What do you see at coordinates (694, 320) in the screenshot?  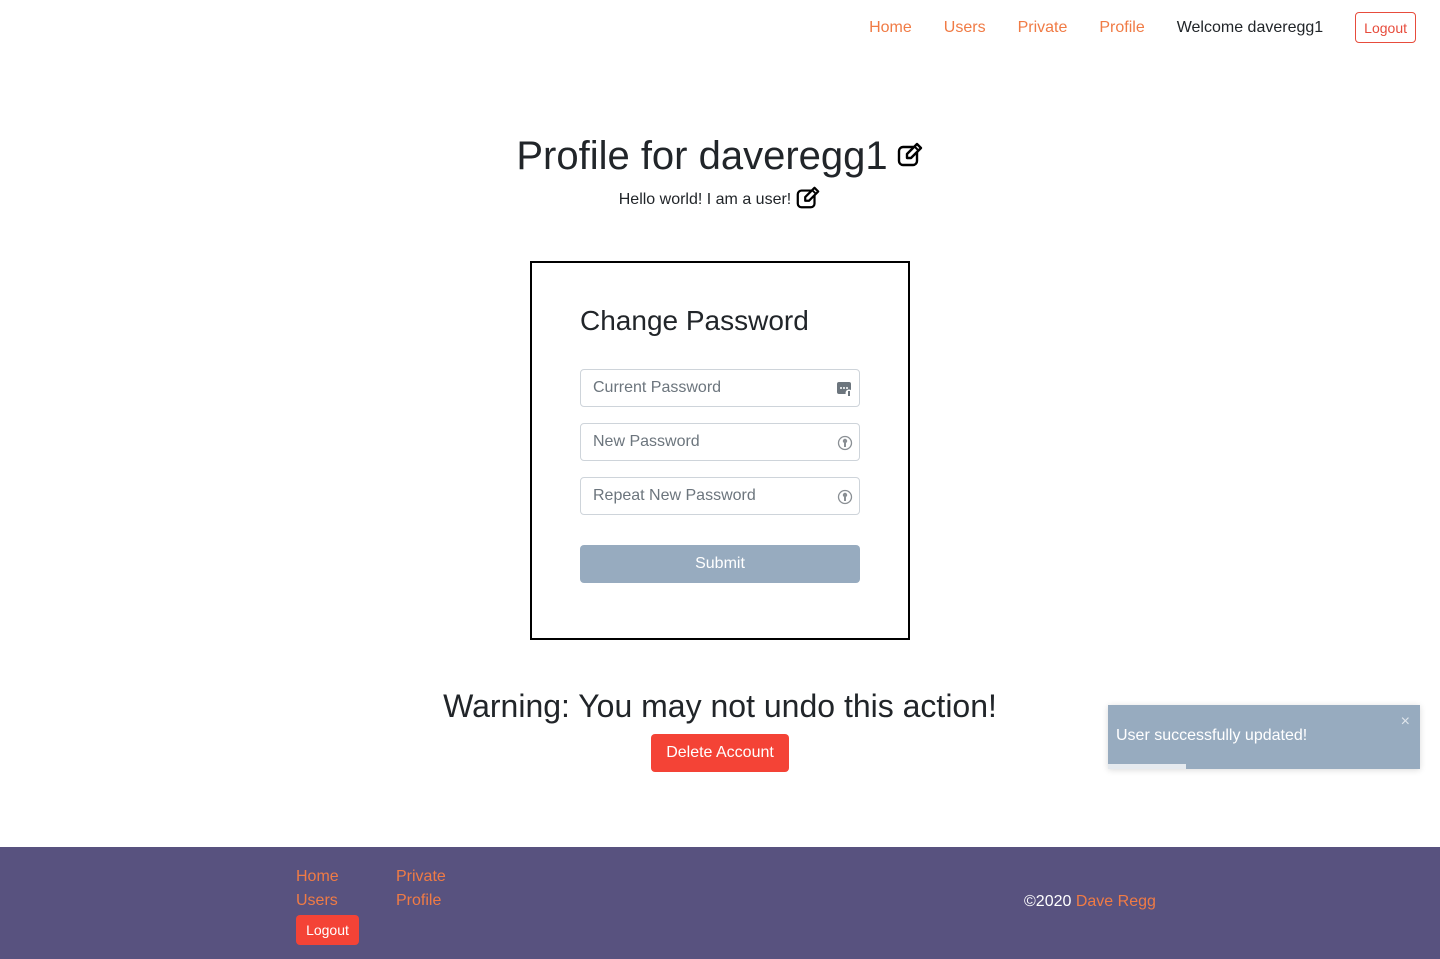 I see `change-password-title: Change Password` at bounding box center [694, 320].